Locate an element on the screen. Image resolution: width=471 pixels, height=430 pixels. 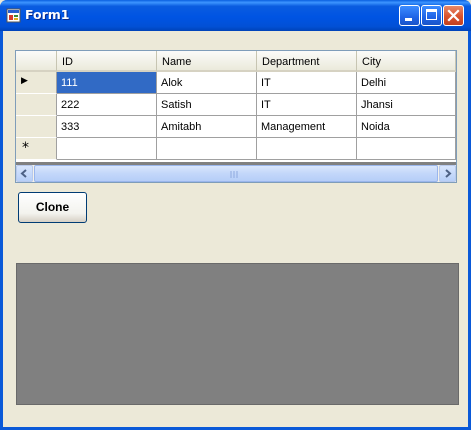
clone-button: Clone is located at coordinates (52, 207).